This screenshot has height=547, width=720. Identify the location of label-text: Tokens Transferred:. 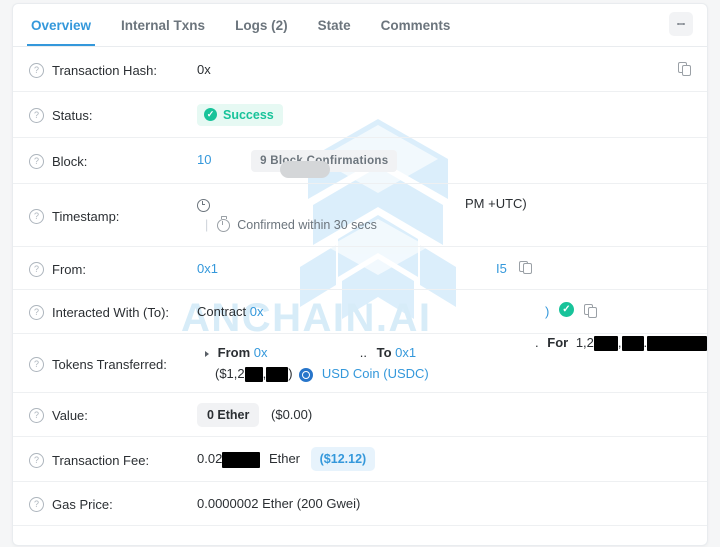
(109, 364).